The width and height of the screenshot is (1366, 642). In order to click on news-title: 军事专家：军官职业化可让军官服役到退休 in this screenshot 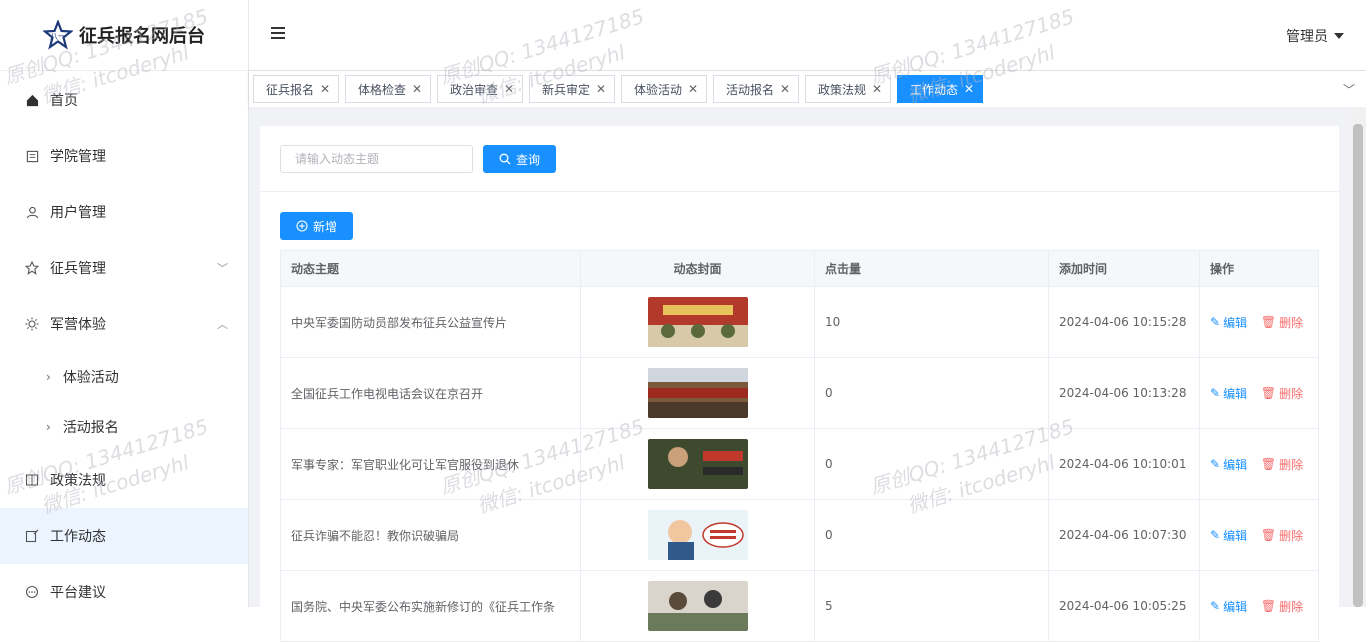, I will do `click(430, 464)`.